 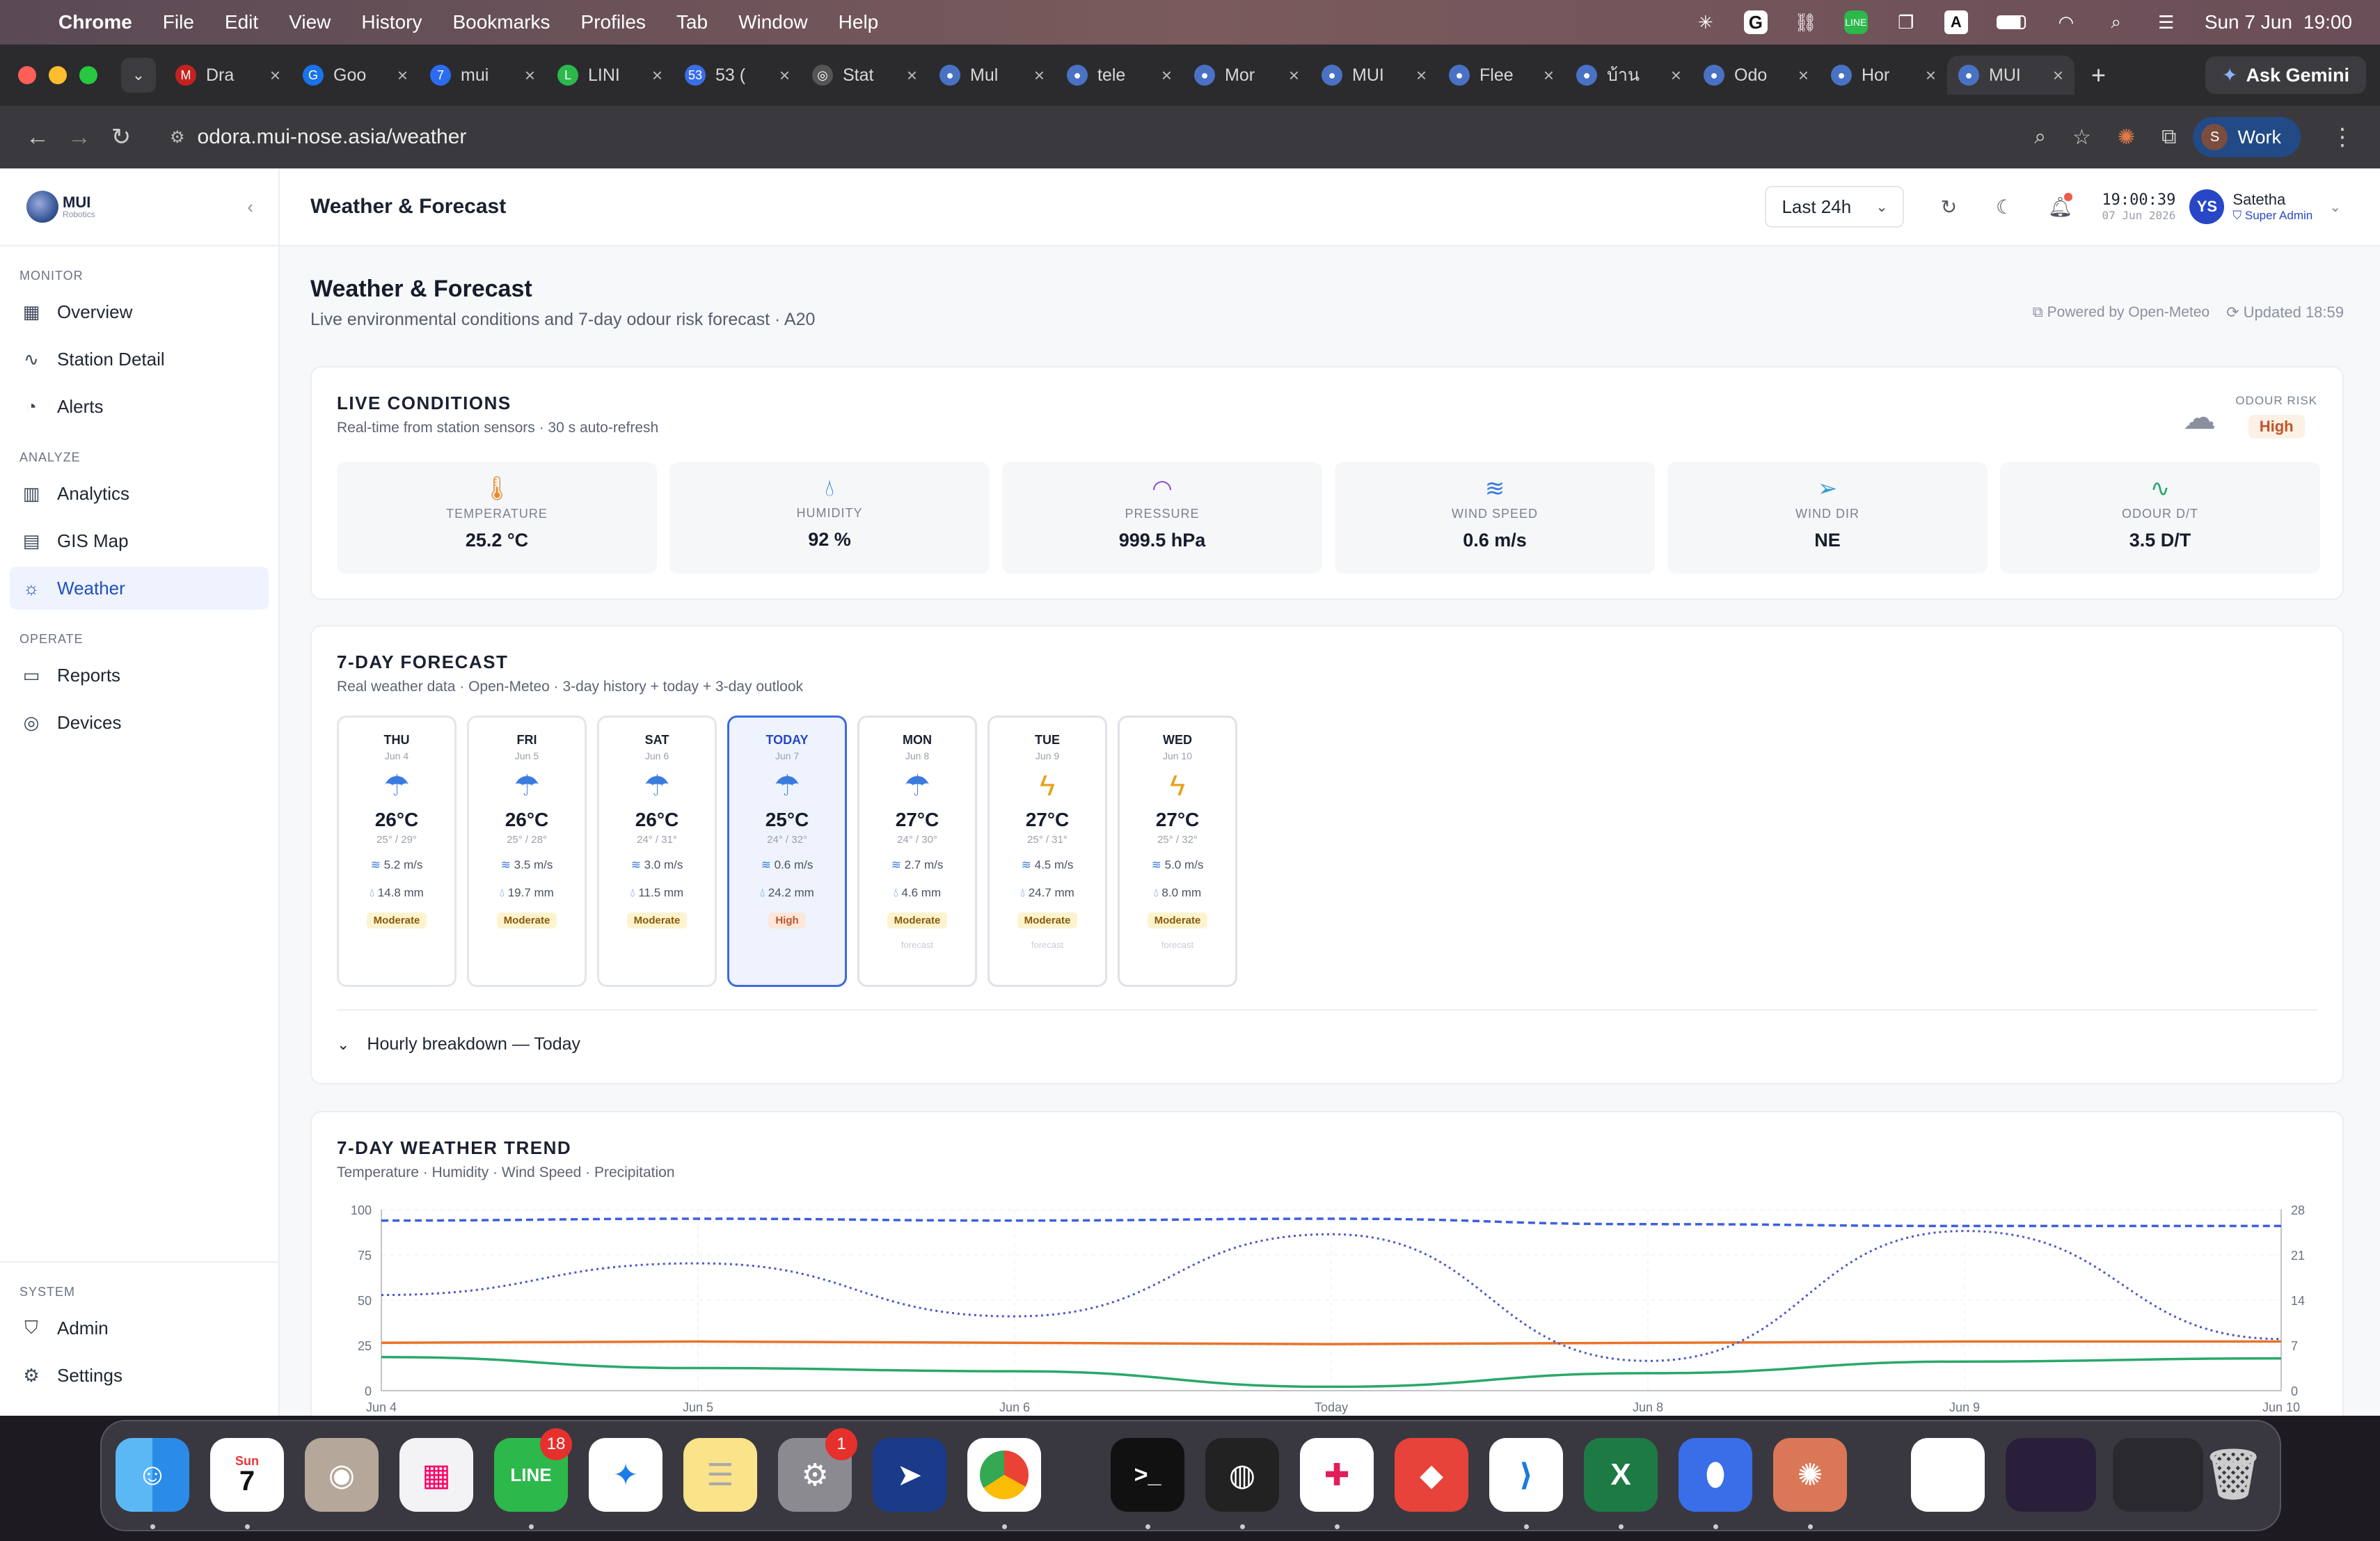 What do you see at coordinates (355, 75) in the screenshot?
I see `browser-tab: G Goo ×` at bounding box center [355, 75].